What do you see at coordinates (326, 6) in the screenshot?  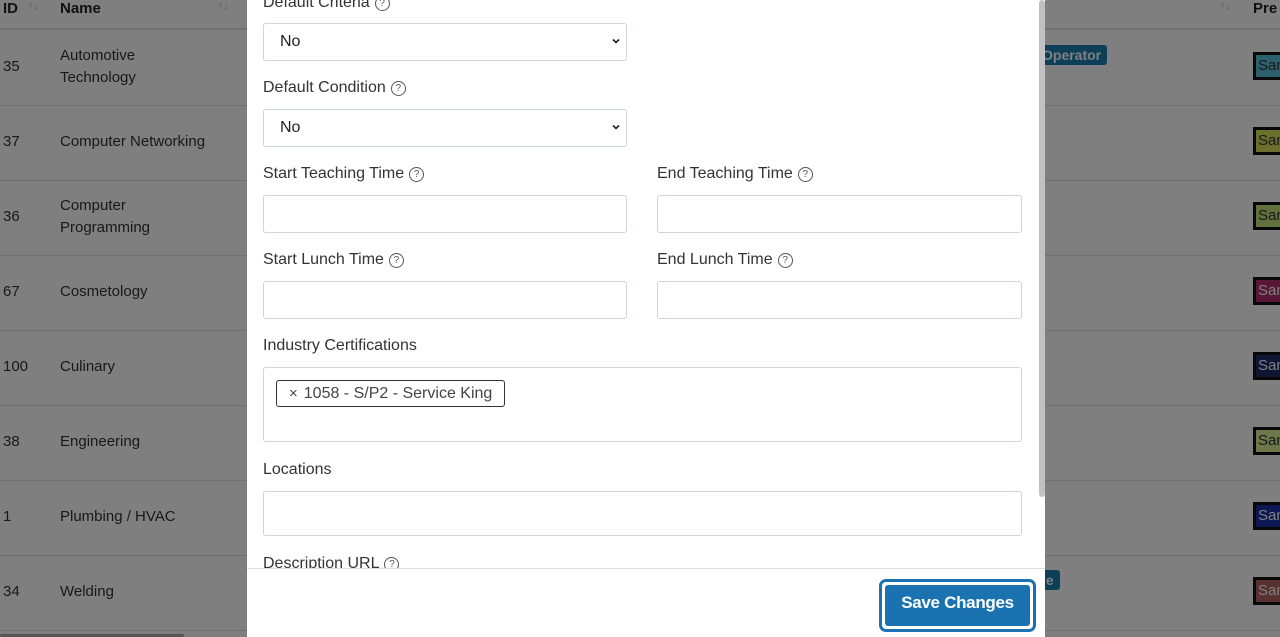 I see `default-criteria-label: Default Criteria?` at bounding box center [326, 6].